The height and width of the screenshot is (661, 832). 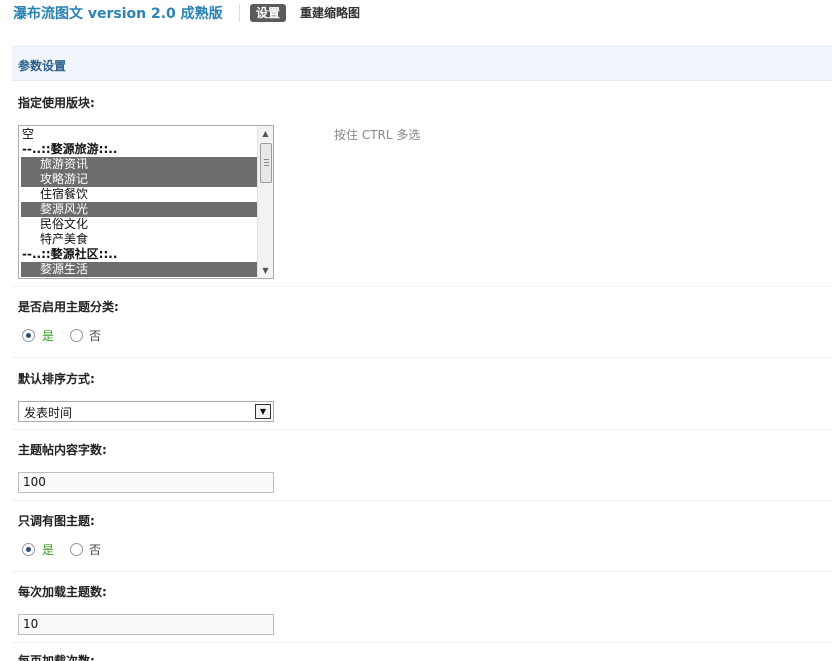 I want to click on image-only-no-label: 否, so click(x=95, y=550).